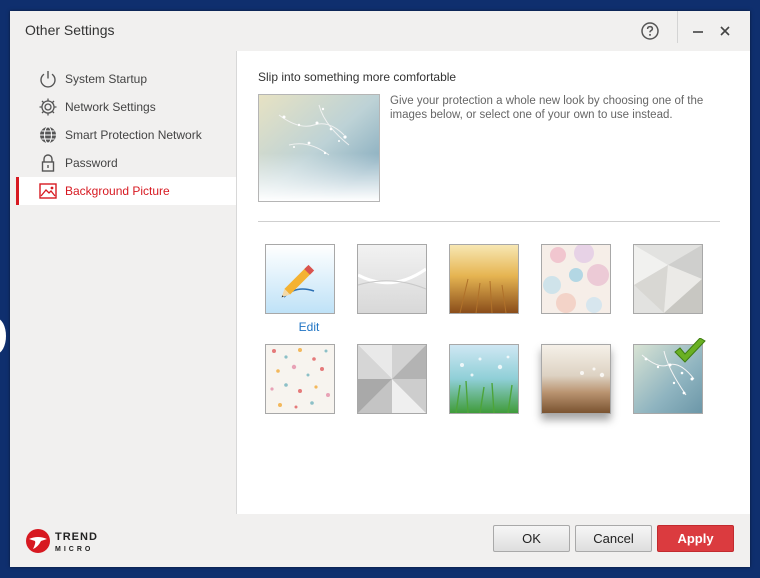 The image size is (760, 578). I want to click on trend-micro-logo: TREND MICRO, so click(65, 541).